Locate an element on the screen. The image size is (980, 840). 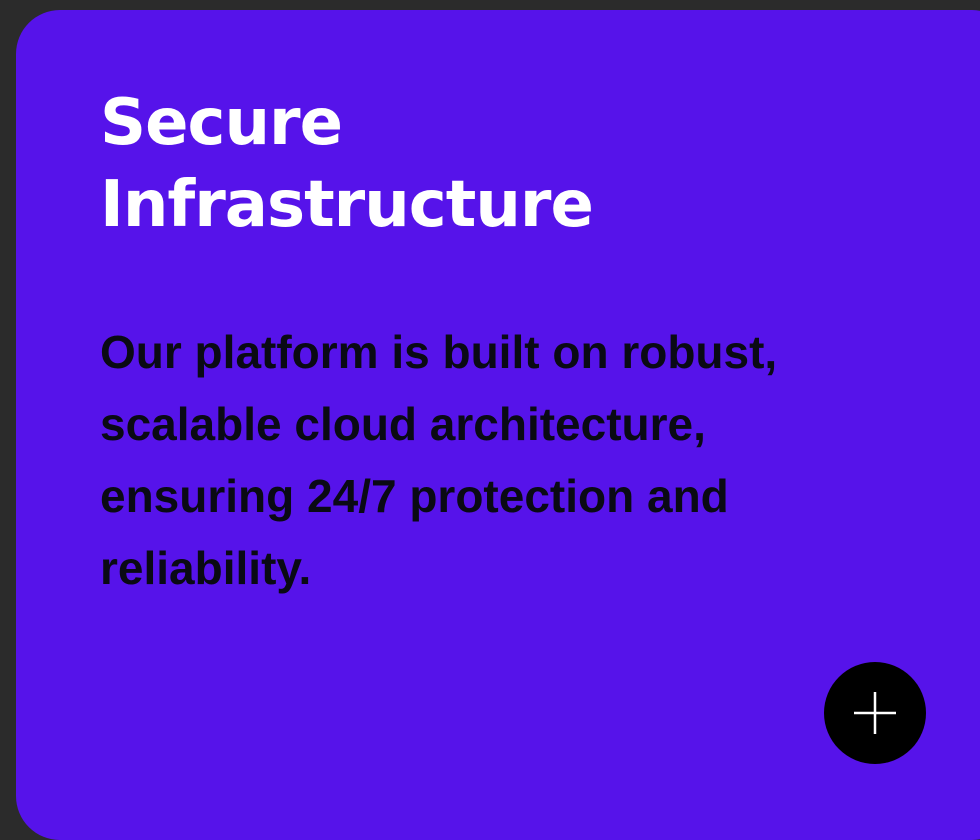
plus-icon is located at coordinates (875, 713).